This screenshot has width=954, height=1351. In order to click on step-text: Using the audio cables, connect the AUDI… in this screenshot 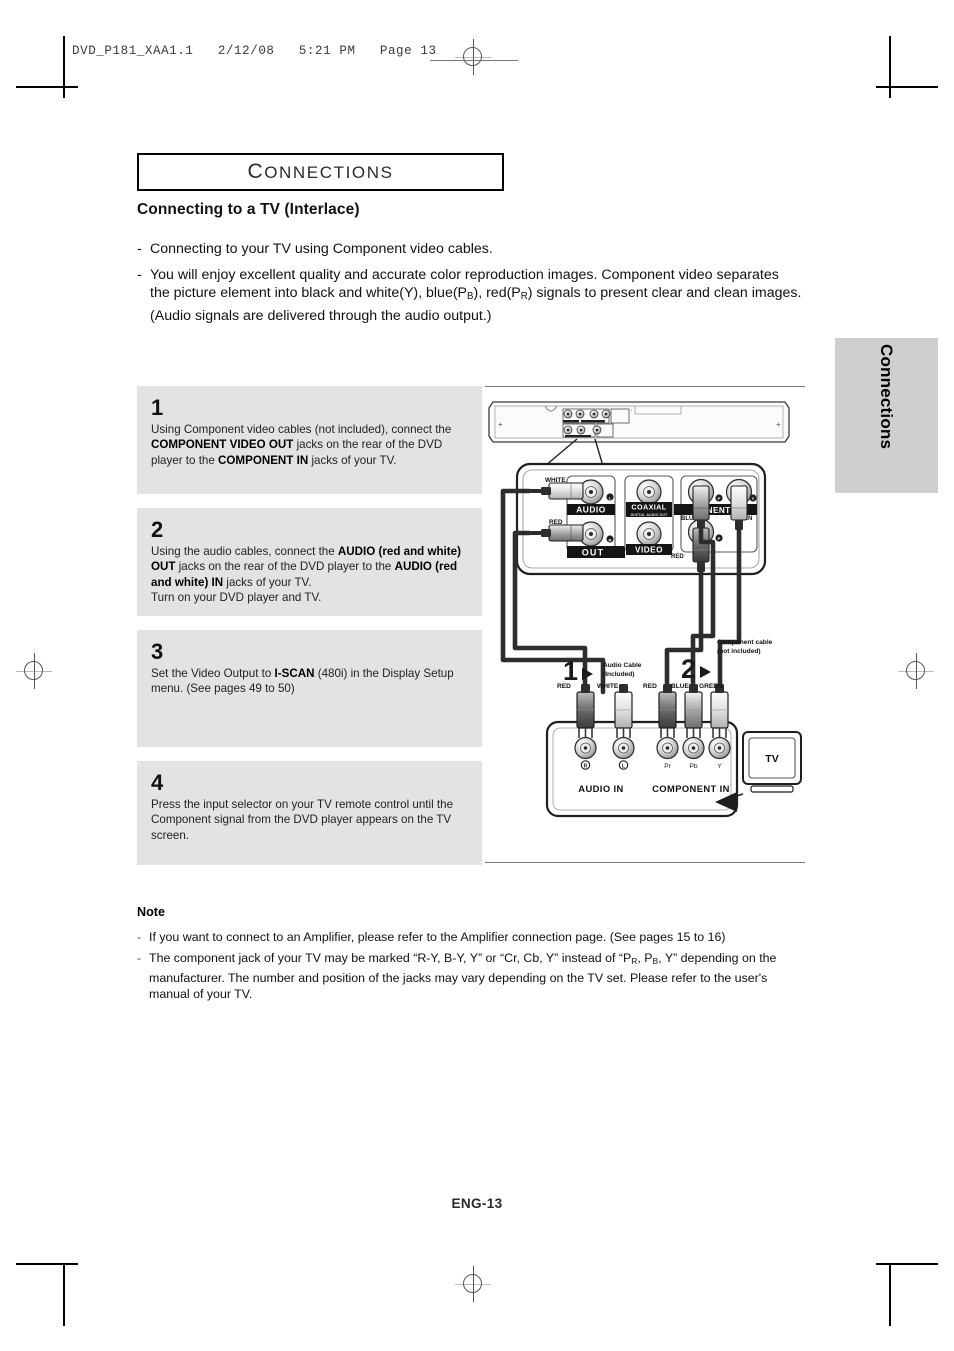, I will do `click(306, 575)`.